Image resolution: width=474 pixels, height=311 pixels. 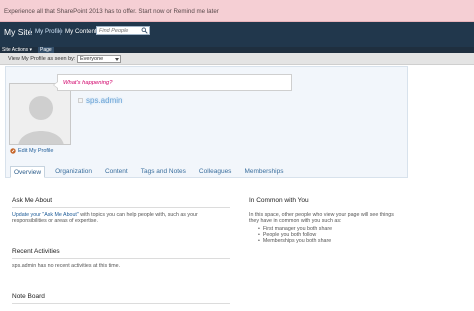 What do you see at coordinates (116, 172) in the screenshot?
I see `tab-content: Content` at bounding box center [116, 172].